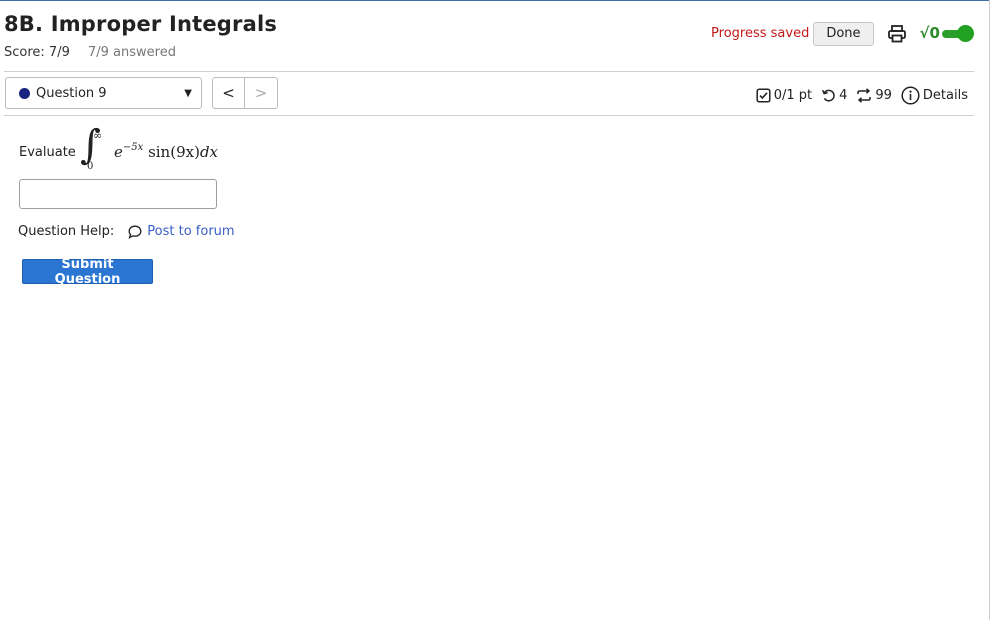  What do you see at coordinates (135, 232) in the screenshot?
I see `chat-bubble-icon` at bounding box center [135, 232].